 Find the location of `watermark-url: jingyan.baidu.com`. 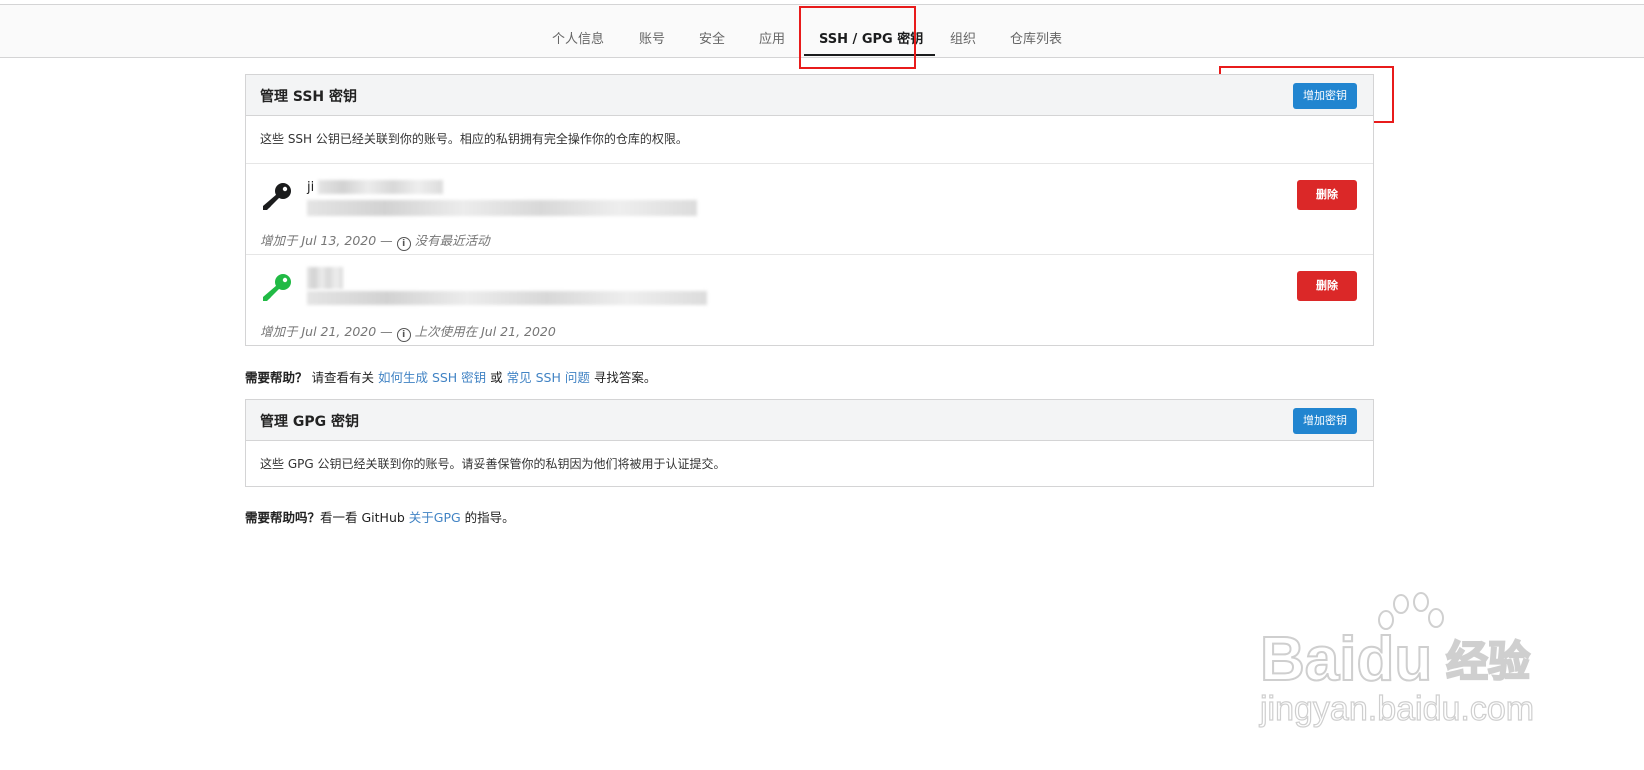

watermark-url: jingyan.baidu.com is located at coordinates (1396, 709).